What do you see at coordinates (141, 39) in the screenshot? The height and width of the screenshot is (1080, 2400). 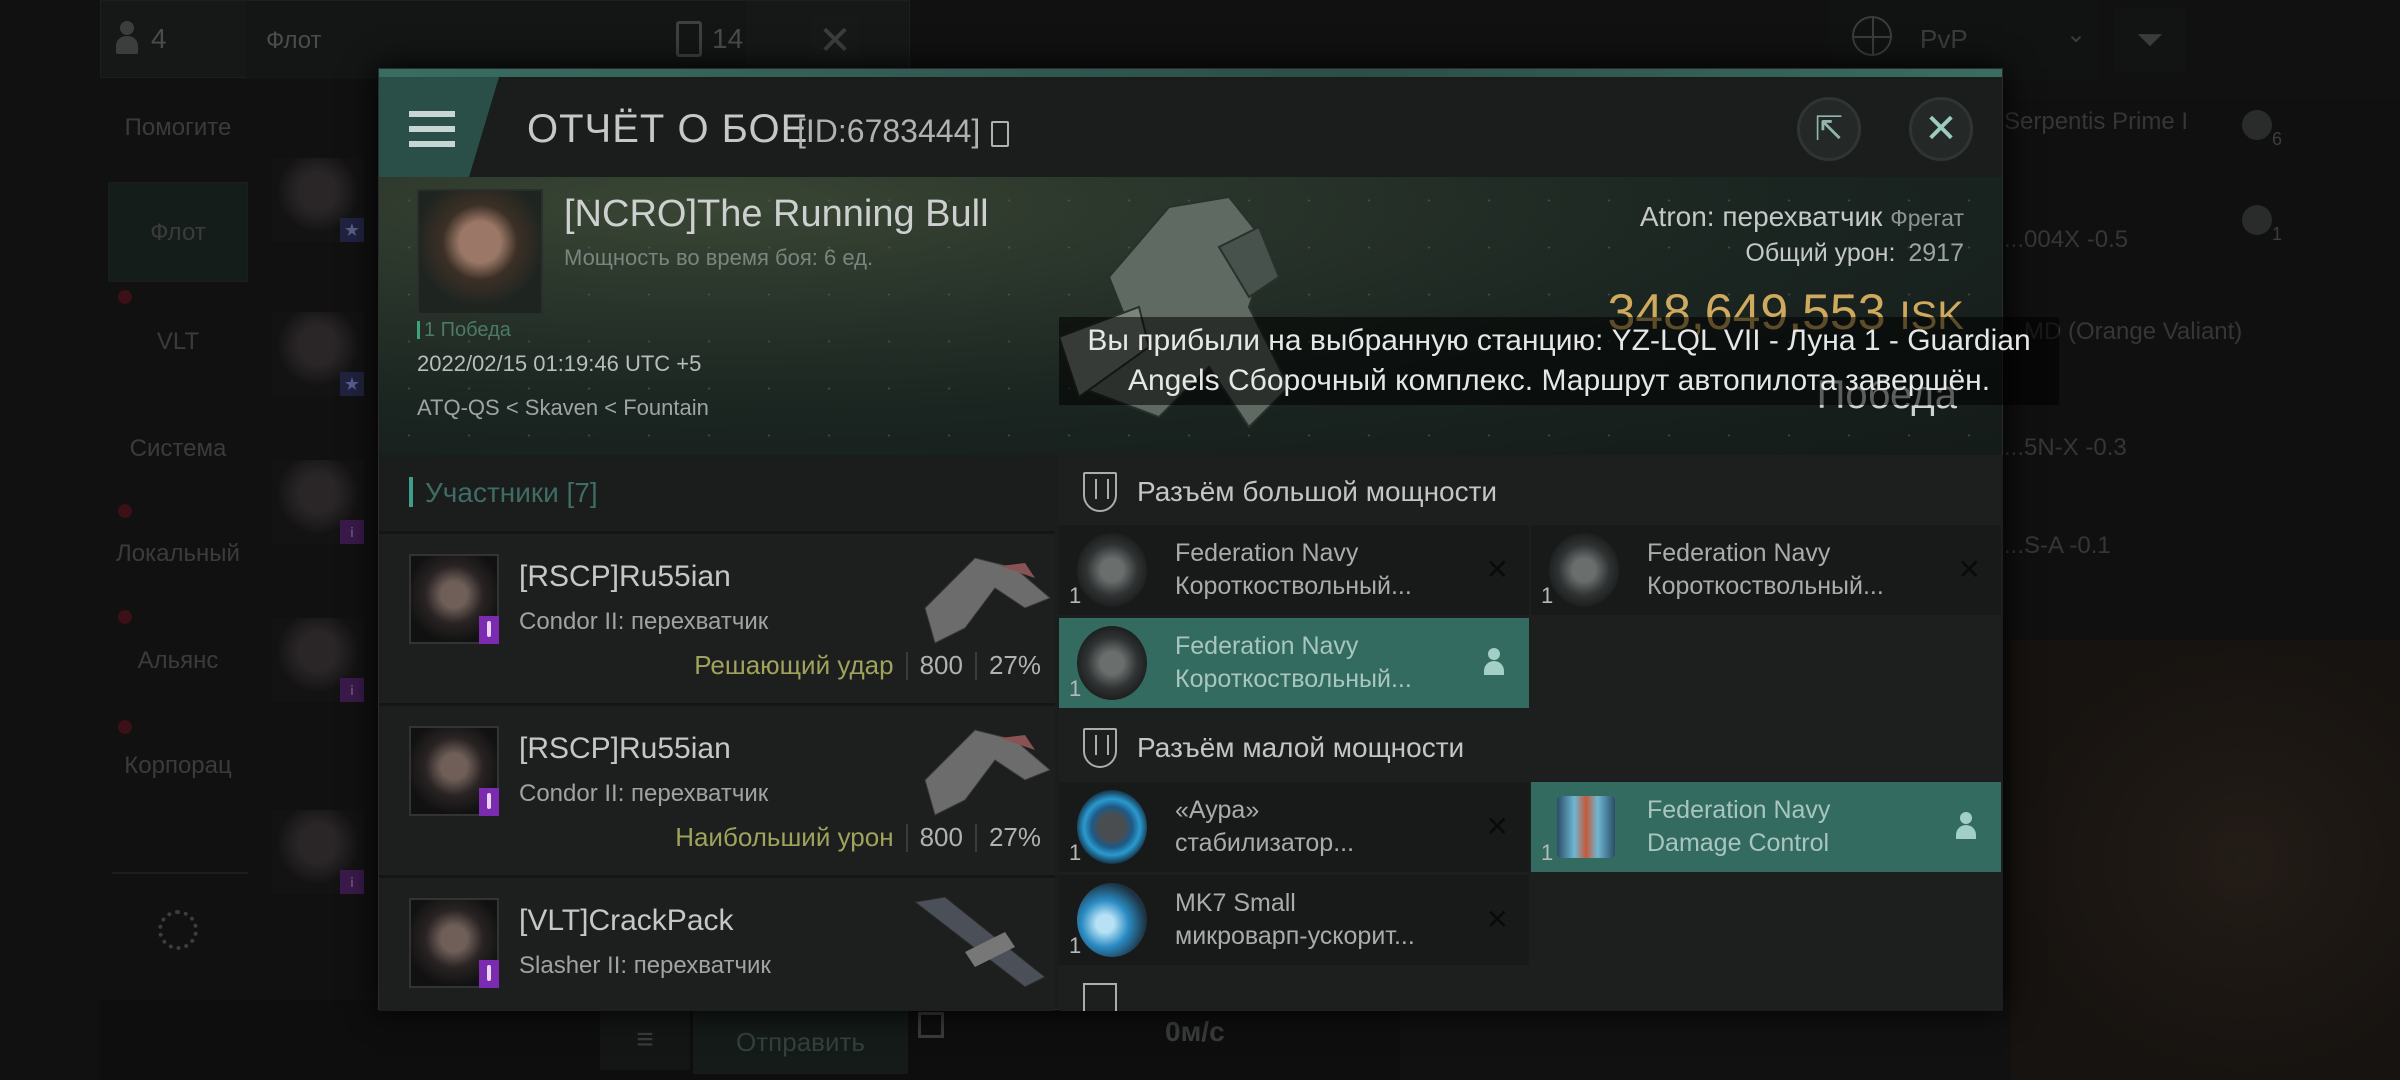 I see `fleet-members-count: 4` at bounding box center [141, 39].